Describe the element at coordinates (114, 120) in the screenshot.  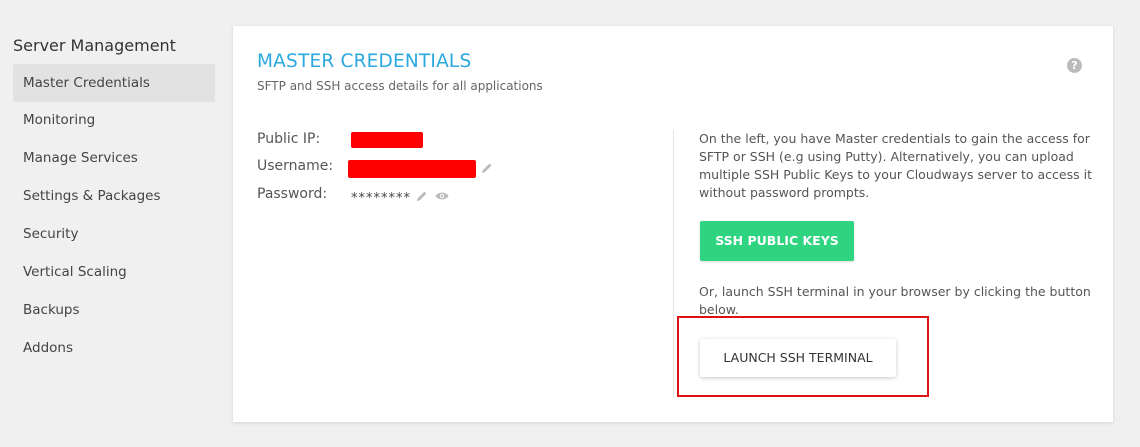
I see `sidebar-item-monitoring: Monitoring` at that location.